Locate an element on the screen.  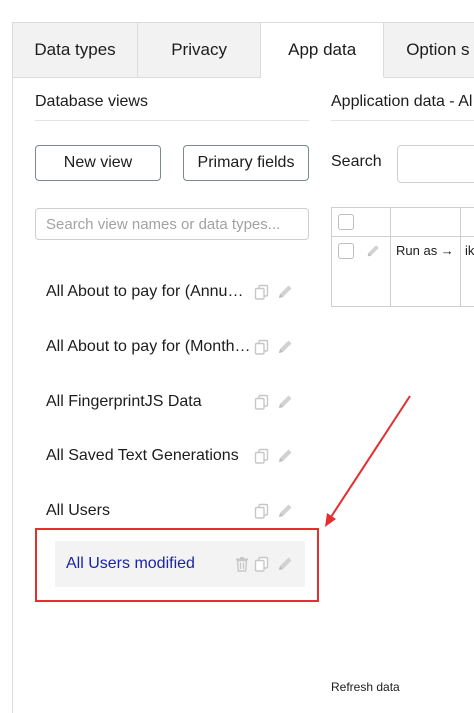
tab-bar: Data types Privacy App data Option s is located at coordinates (243, 50).